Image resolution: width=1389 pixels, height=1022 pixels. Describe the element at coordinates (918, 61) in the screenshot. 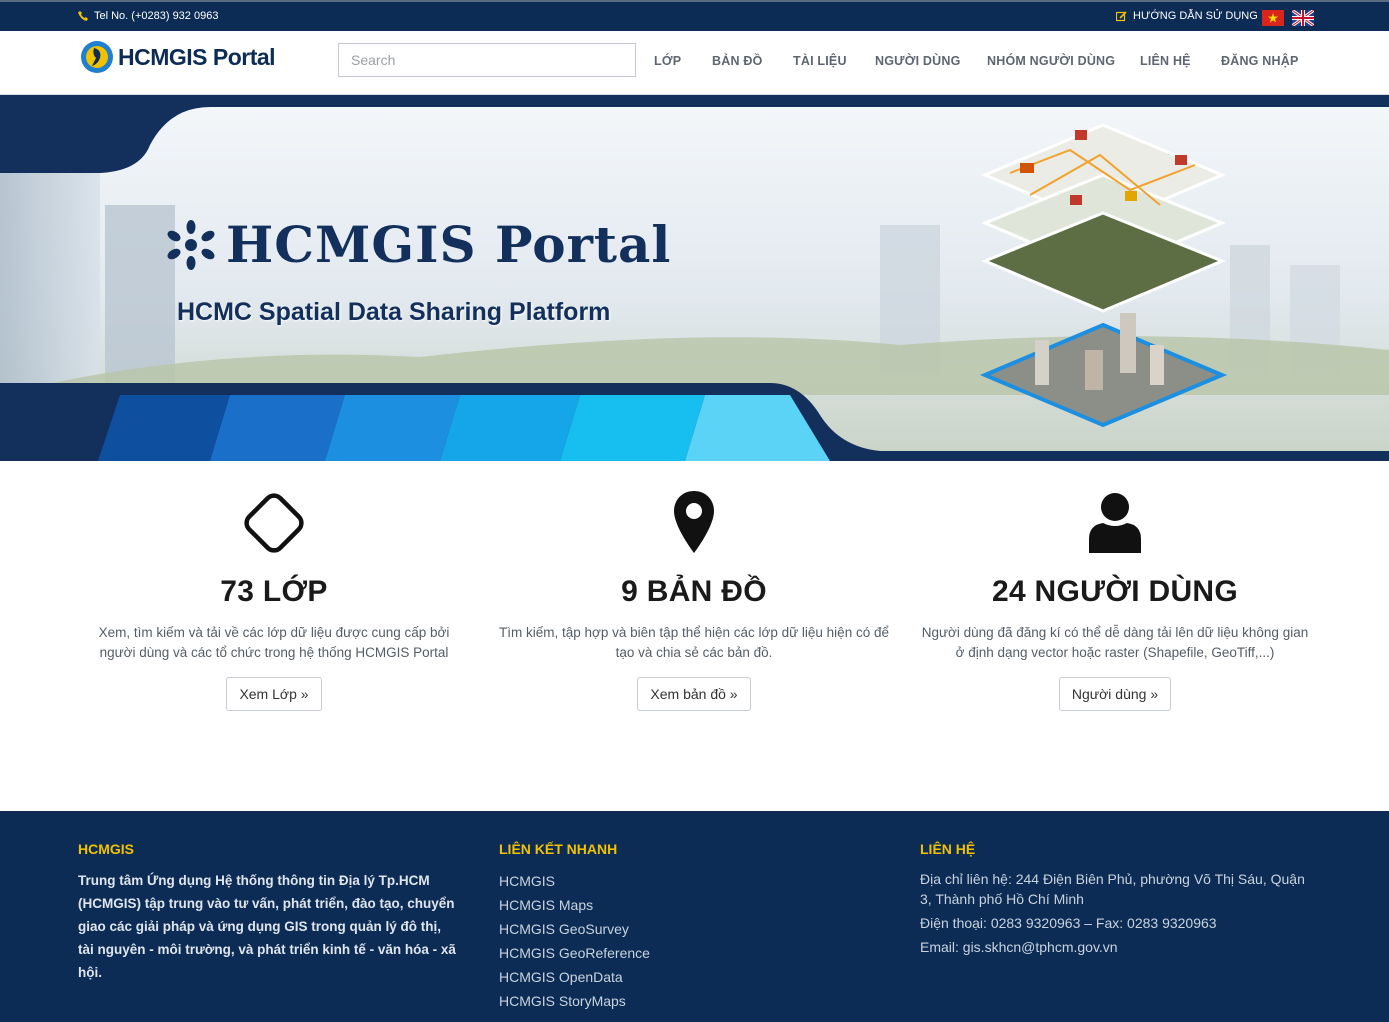

I see `nav-item-people: NGƯỜI DÙNG` at that location.